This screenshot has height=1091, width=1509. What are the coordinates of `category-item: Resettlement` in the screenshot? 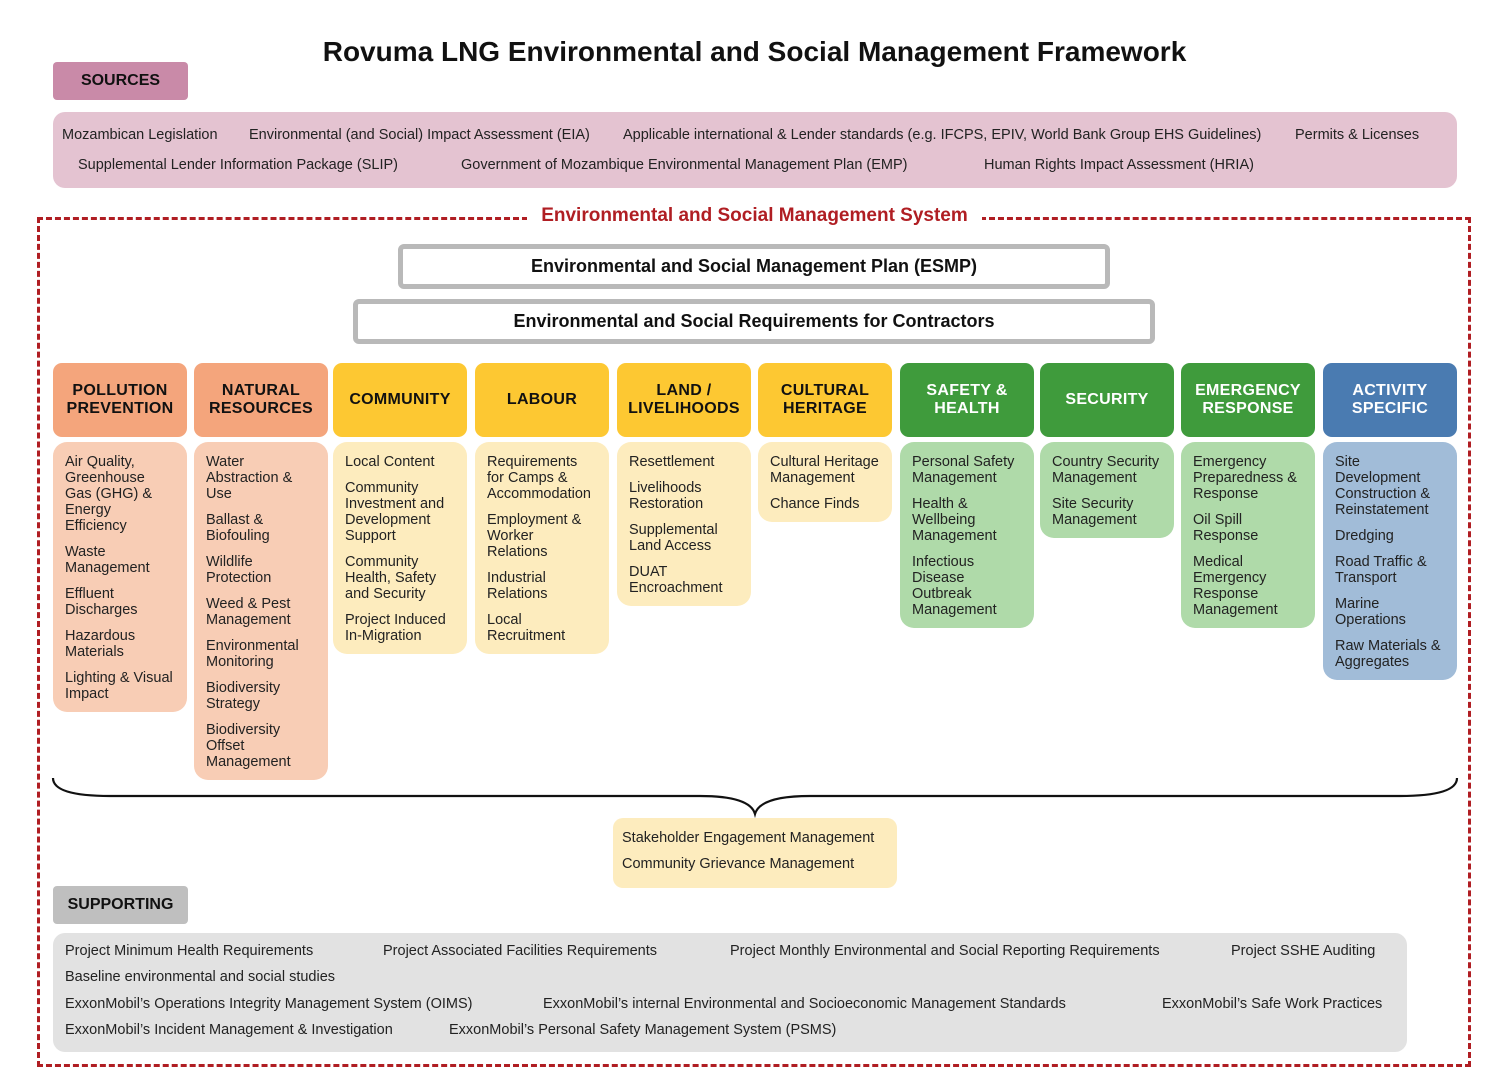 It's located at (672, 462).